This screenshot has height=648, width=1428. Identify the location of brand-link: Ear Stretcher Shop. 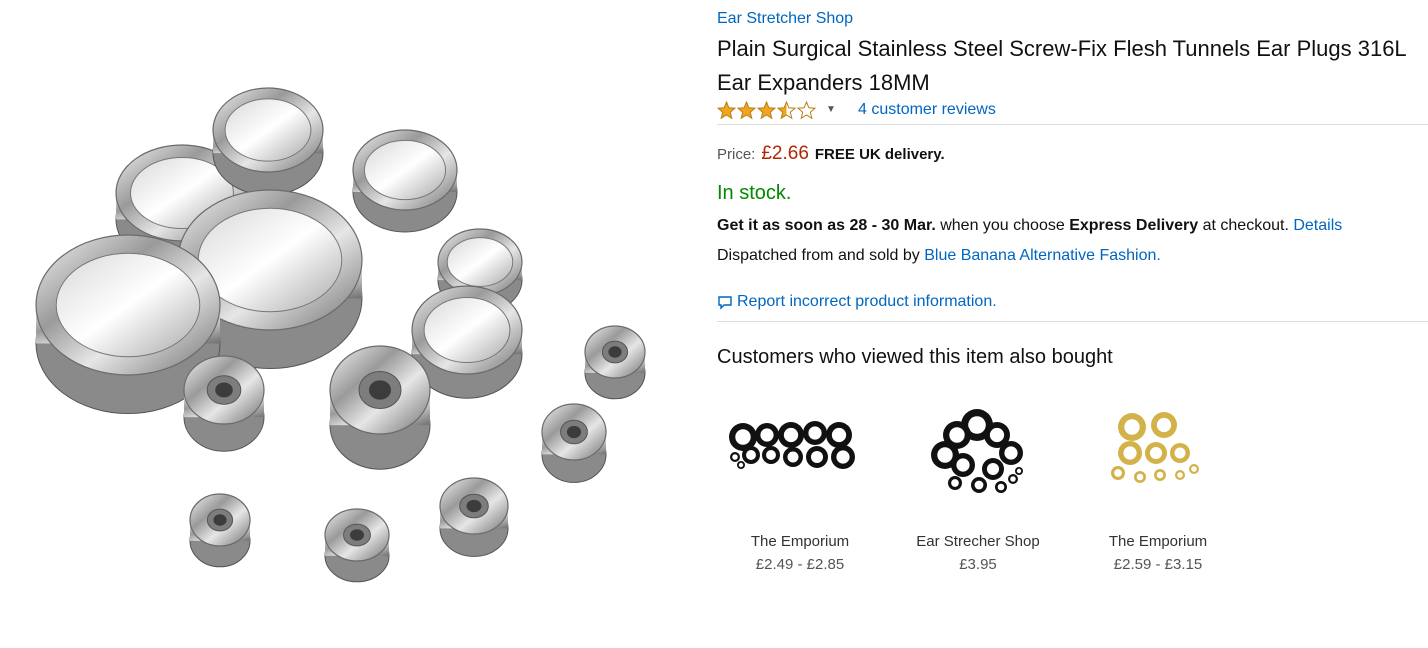
(785, 19).